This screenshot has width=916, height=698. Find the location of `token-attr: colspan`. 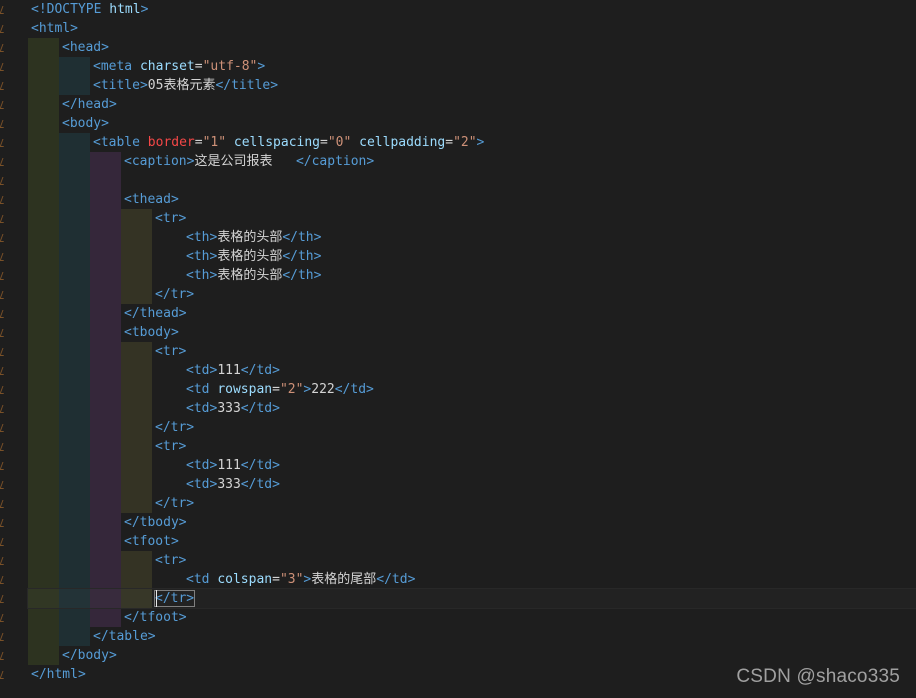

token-attr: colspan is located at coordinates (245, 579).